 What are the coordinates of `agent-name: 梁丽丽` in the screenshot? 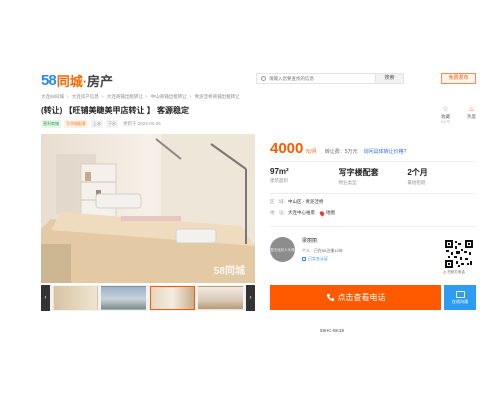 It's located at (309, 240).